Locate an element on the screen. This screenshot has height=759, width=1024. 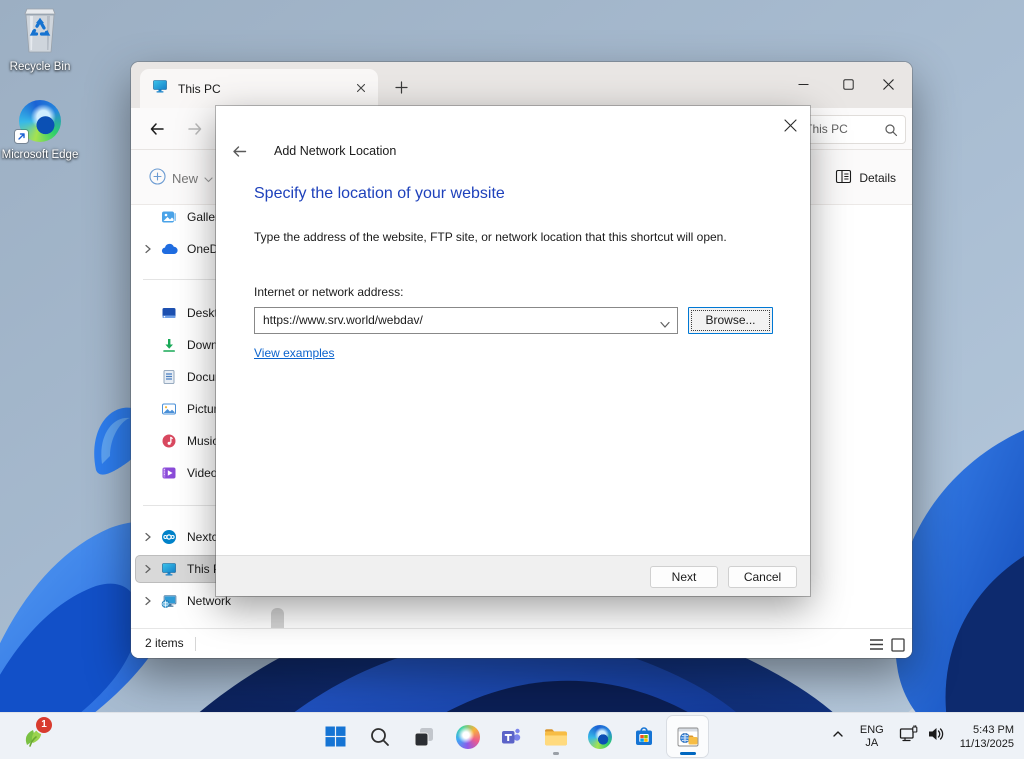
language-indicator: ENG JA is located at coordinates (872, 737).